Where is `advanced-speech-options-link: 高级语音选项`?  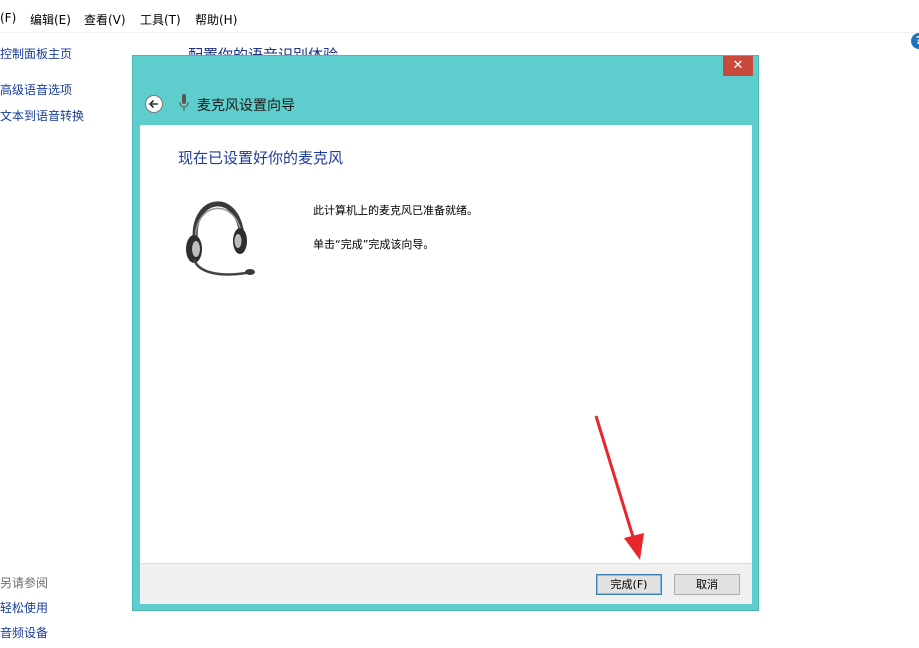
advanced-speech-options-link: 高级语音选项 is located at coordinates (36, 89).